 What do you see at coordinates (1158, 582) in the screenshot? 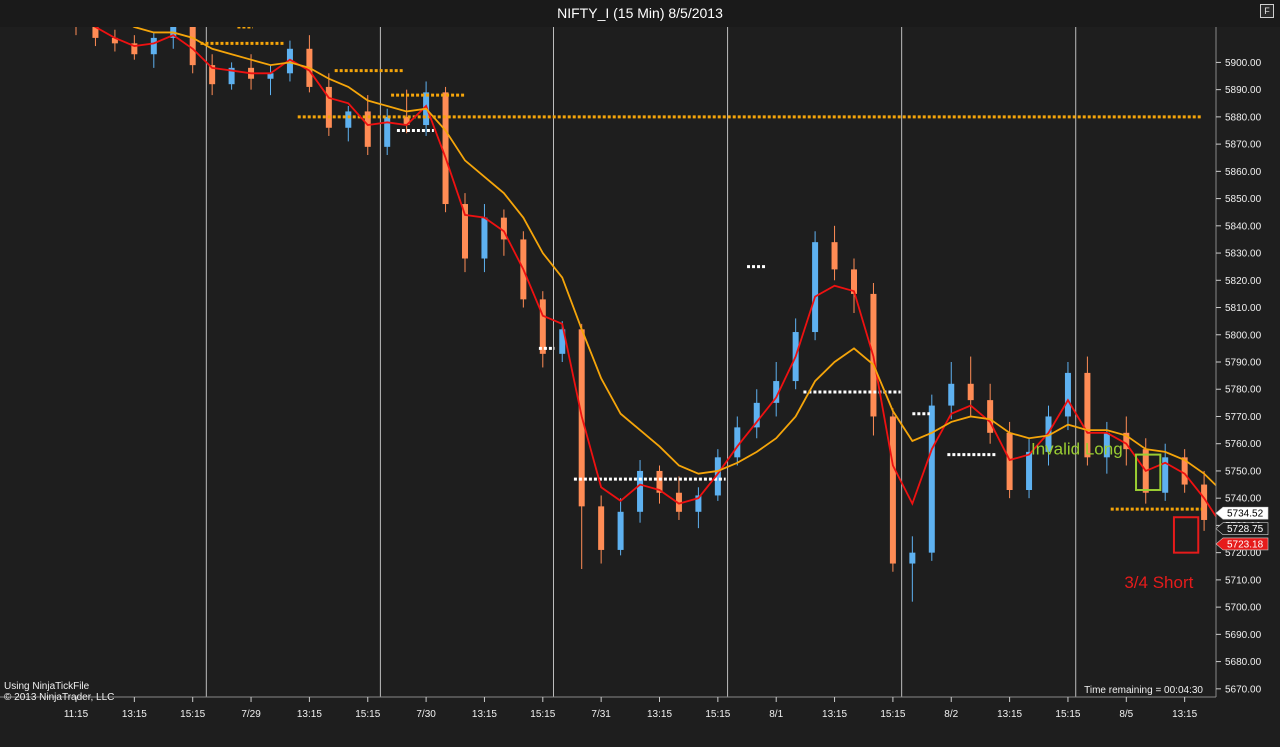
I see `short-label: 3/4 Short` at bounding box center [1158, 582].